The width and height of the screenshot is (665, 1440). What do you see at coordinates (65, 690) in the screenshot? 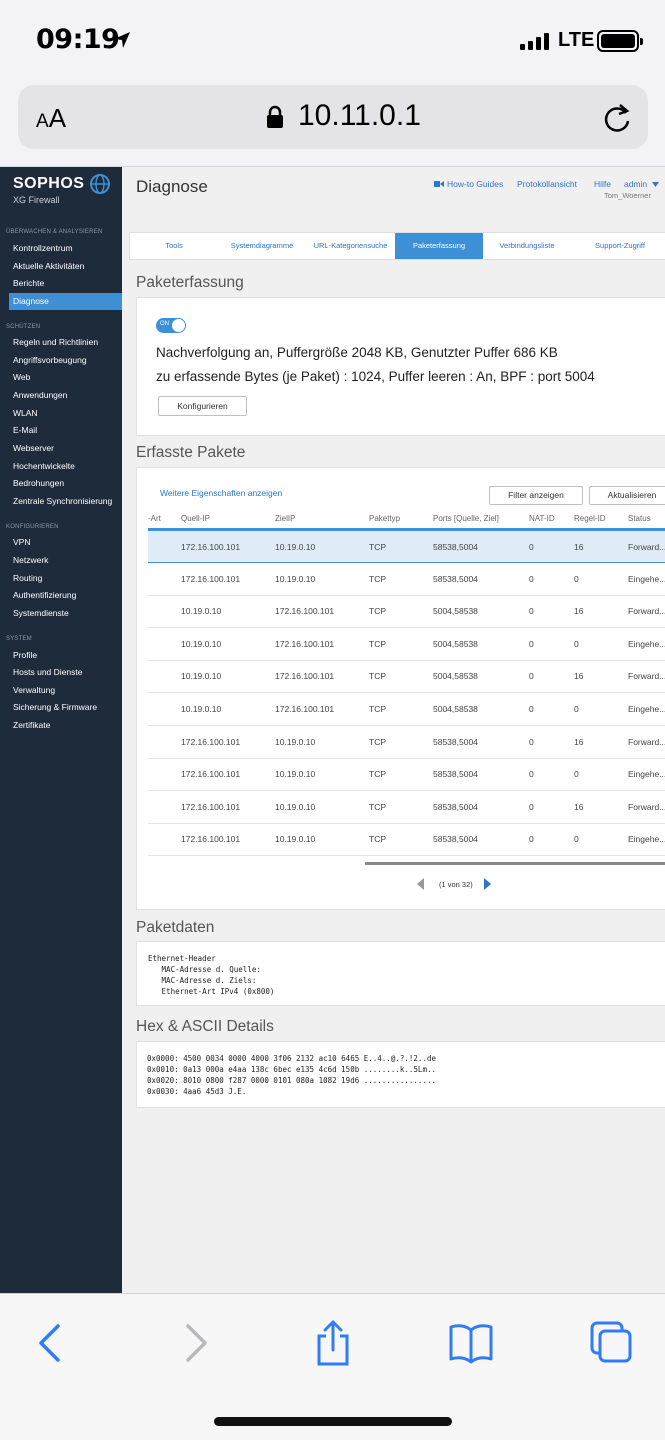
I see `sidebar-item-verwaltung: Verwaltung` at bounding box center [65, 690].